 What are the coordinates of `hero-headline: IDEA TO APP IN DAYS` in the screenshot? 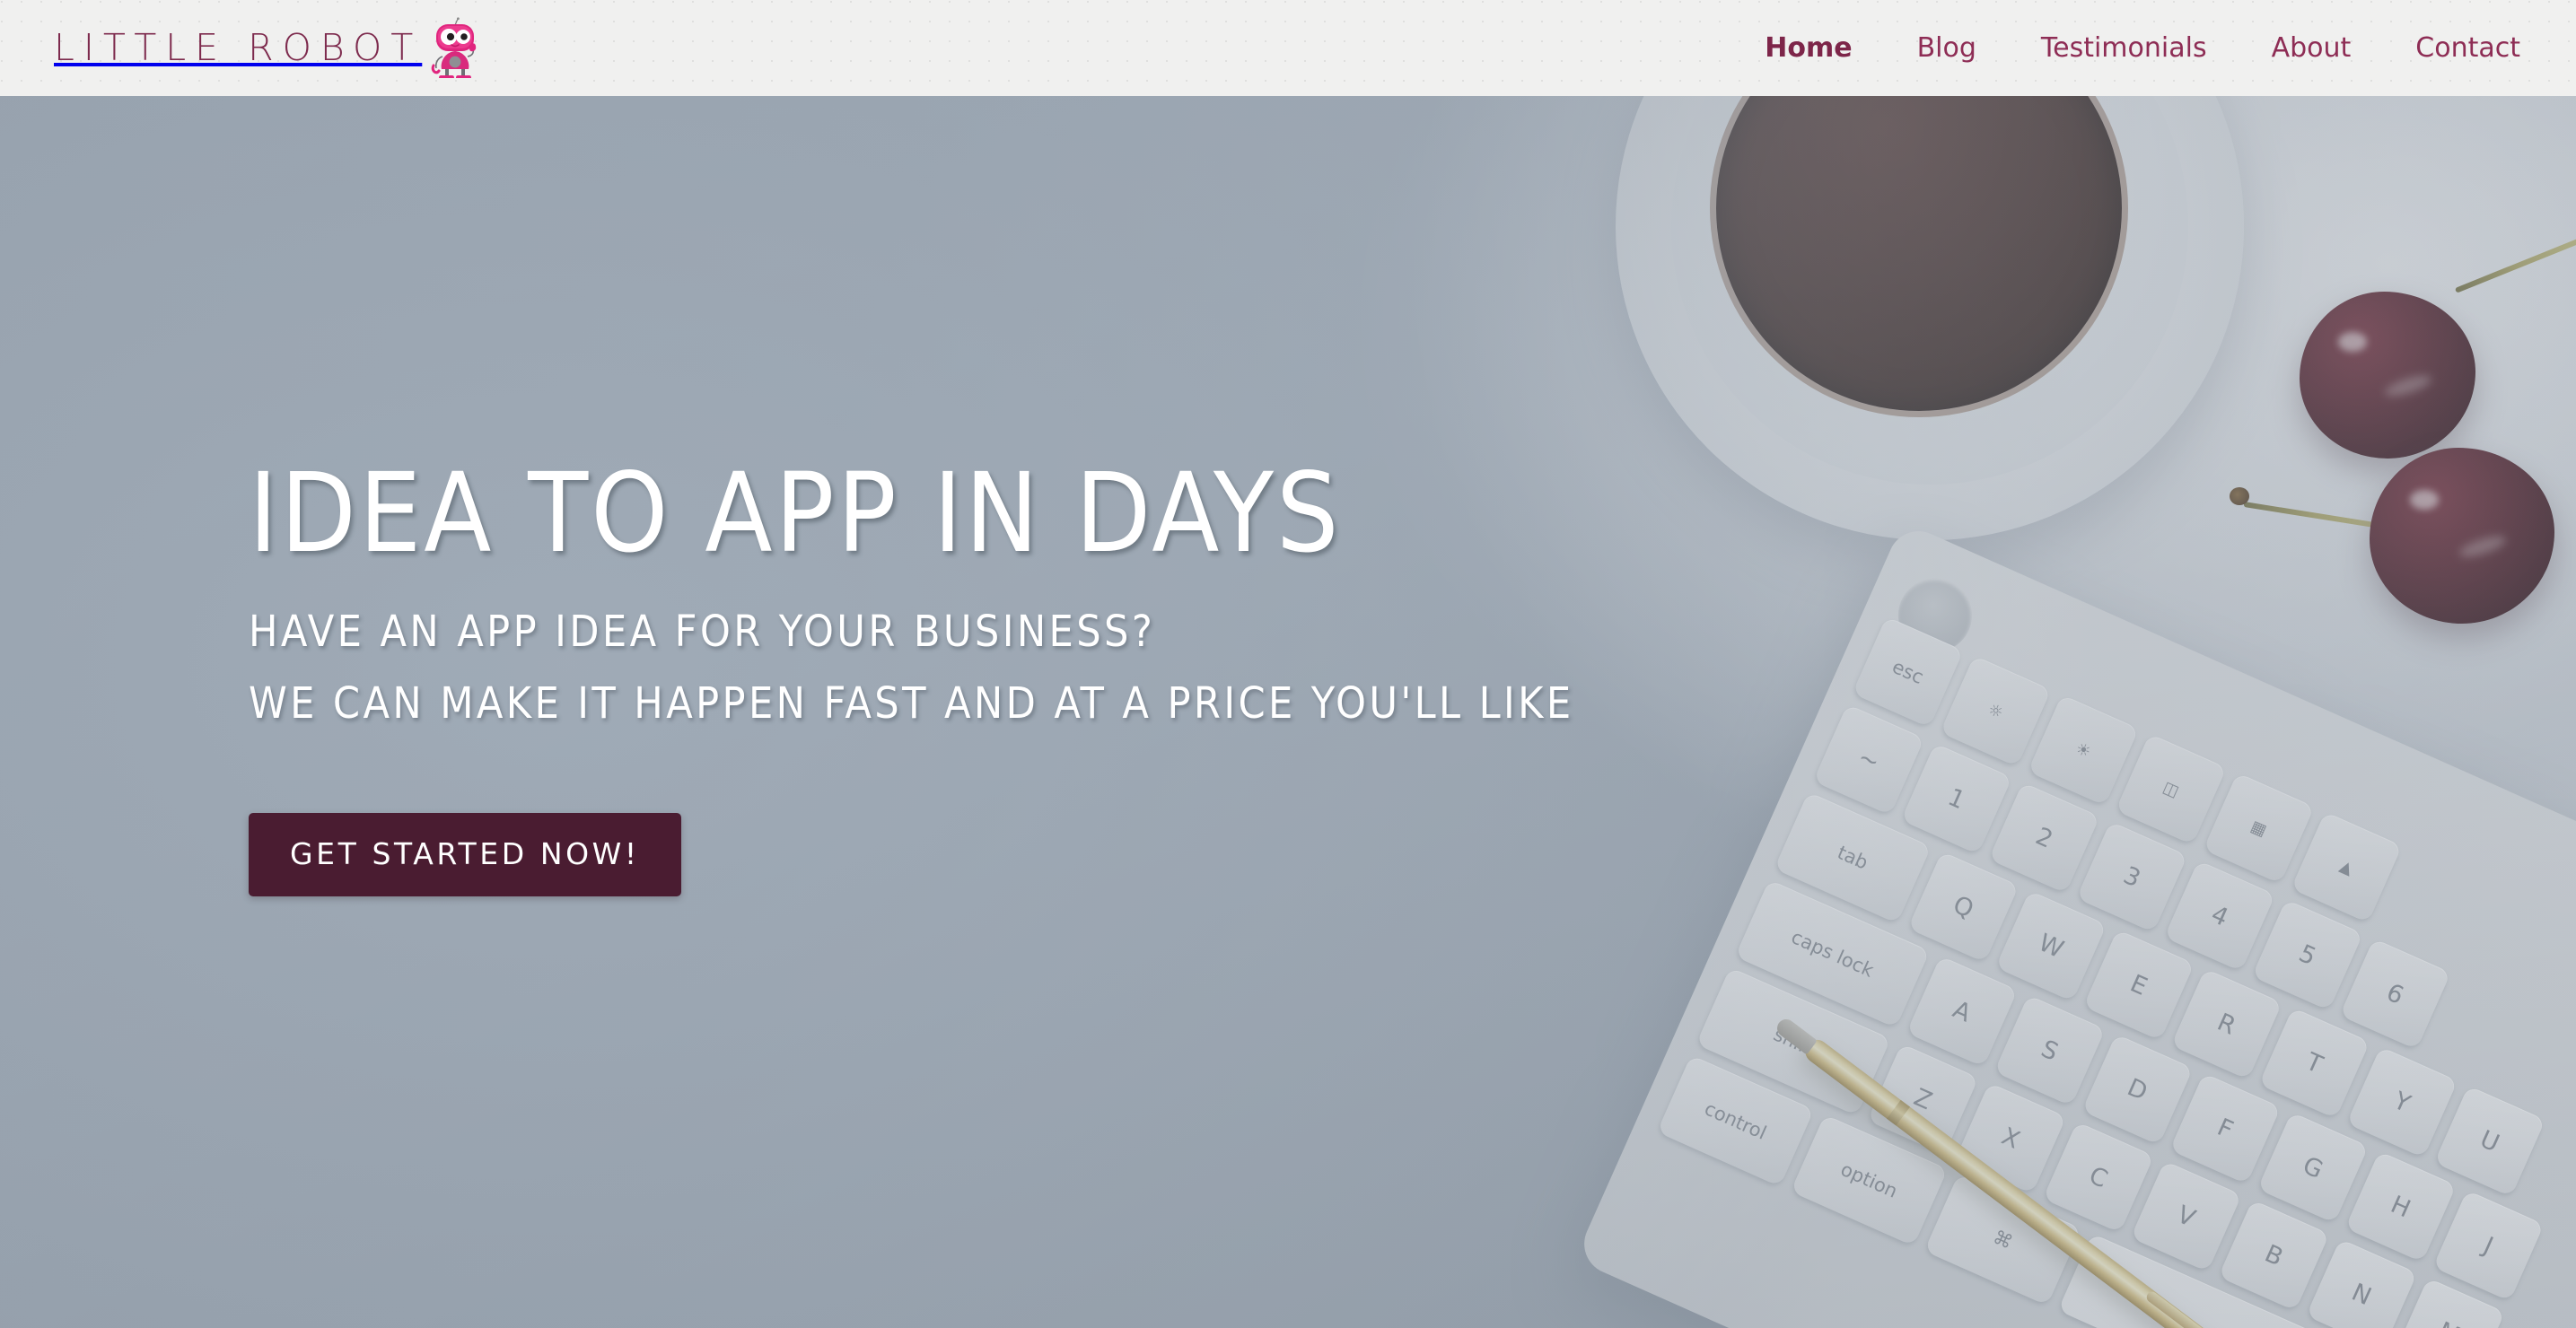 It's located at (795, 513).